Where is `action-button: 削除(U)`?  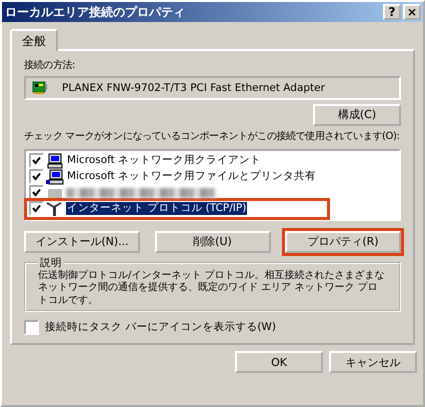 action-button: 削除(U) is located at coordinates (212, 241).